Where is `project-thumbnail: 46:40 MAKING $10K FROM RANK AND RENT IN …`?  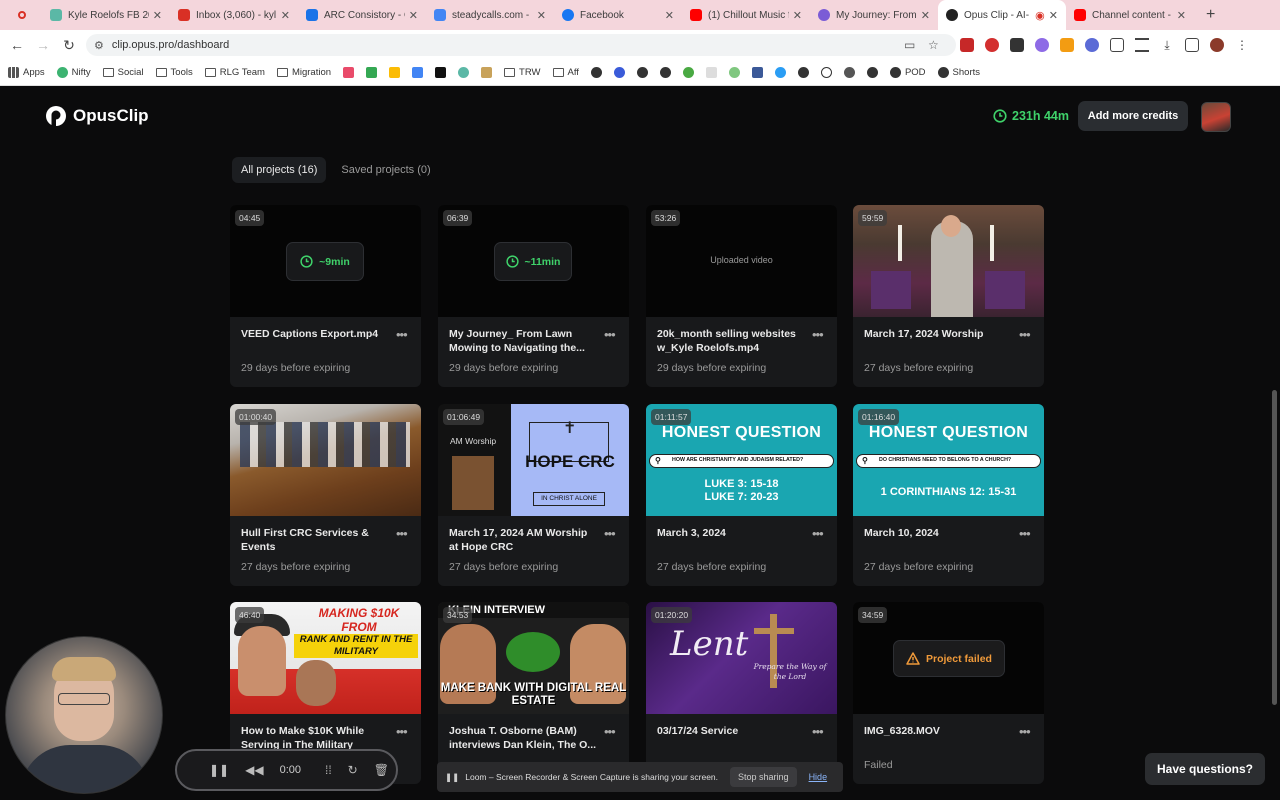 project-thumbnail: 46:40 MAKING $10K FROM RANK AND RENT IN … is located at coordinates (325, 658).